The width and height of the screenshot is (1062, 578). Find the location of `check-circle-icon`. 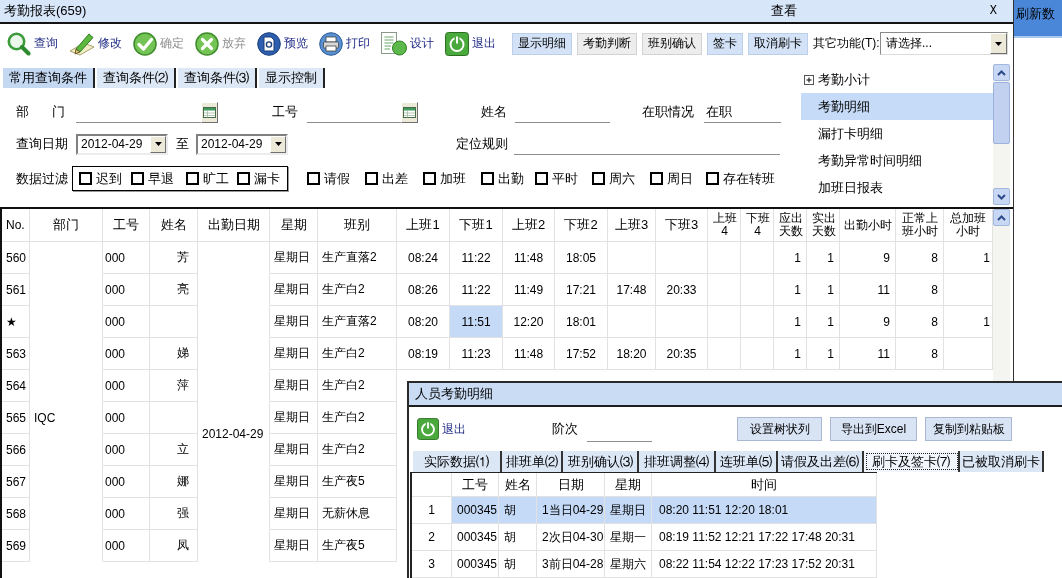

check-circle-icon is located at coordinates (145, 43).